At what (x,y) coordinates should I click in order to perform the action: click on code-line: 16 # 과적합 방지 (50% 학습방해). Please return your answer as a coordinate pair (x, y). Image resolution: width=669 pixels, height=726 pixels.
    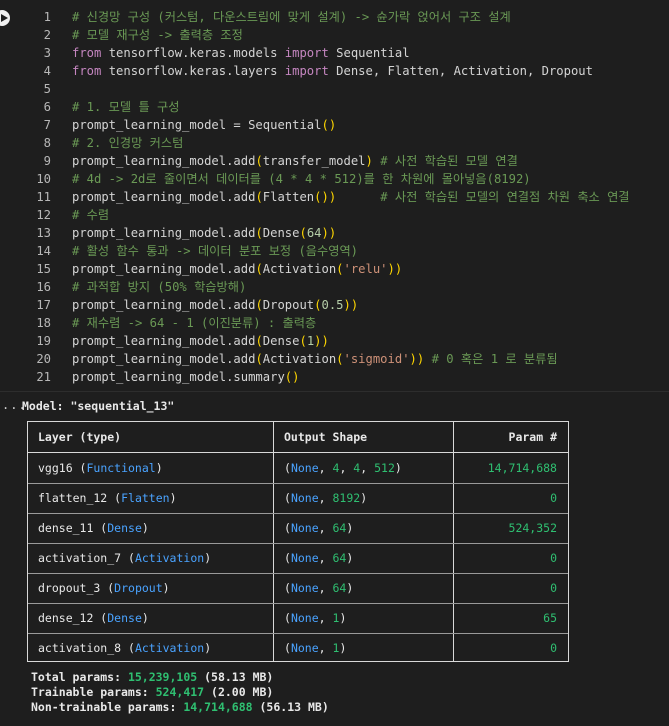
    Looking at the image, I should click on (334, 287).